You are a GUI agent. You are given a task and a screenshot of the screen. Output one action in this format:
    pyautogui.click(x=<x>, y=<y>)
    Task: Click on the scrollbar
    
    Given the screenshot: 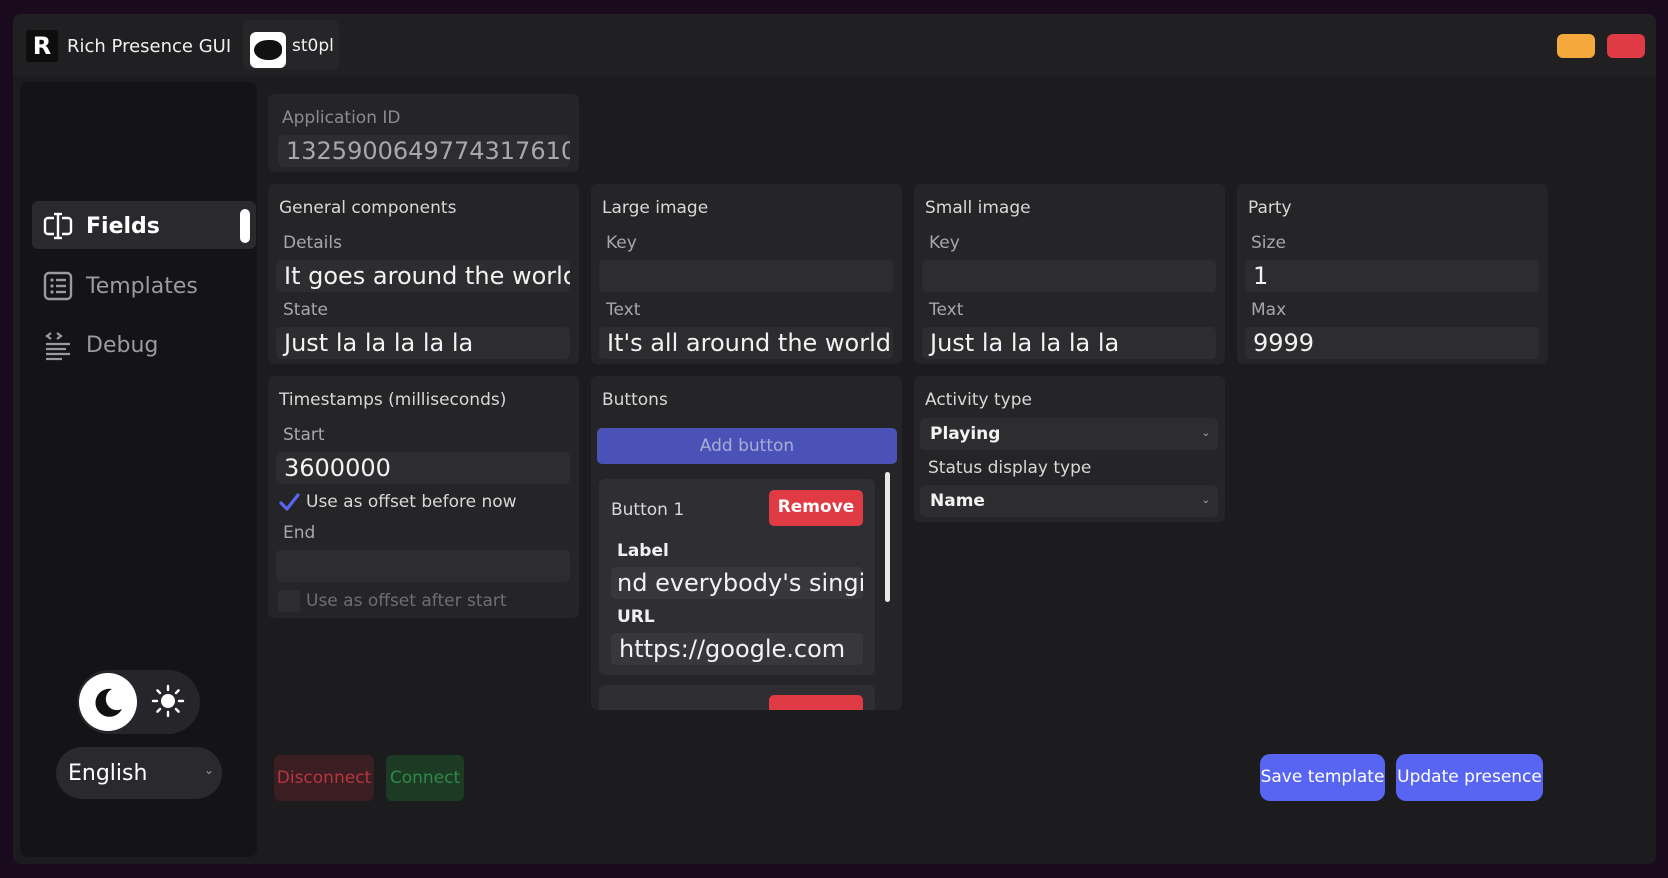 What is the action you would take?
    pyautogui.click(x=887, y=537)
    